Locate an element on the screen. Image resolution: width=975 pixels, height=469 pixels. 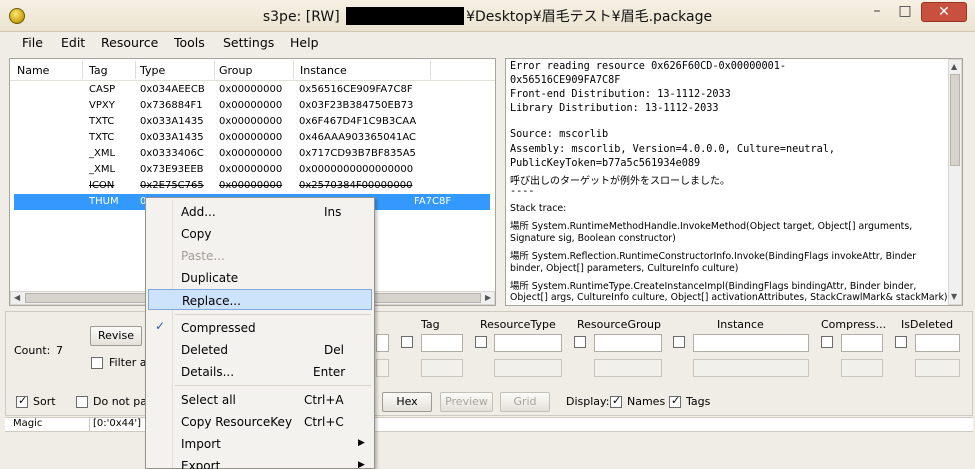
scroll-left-icon: ◀ is located at coordinates (17, 298).